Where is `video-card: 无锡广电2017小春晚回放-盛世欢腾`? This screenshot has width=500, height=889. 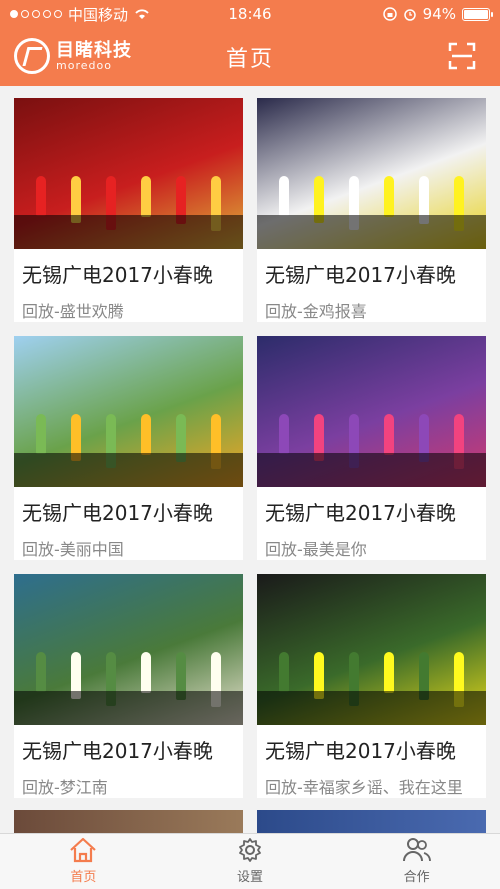
video-card: 无锡广电2017小春晚回放-盛世欢腾 is located at coordinates (128, 210).